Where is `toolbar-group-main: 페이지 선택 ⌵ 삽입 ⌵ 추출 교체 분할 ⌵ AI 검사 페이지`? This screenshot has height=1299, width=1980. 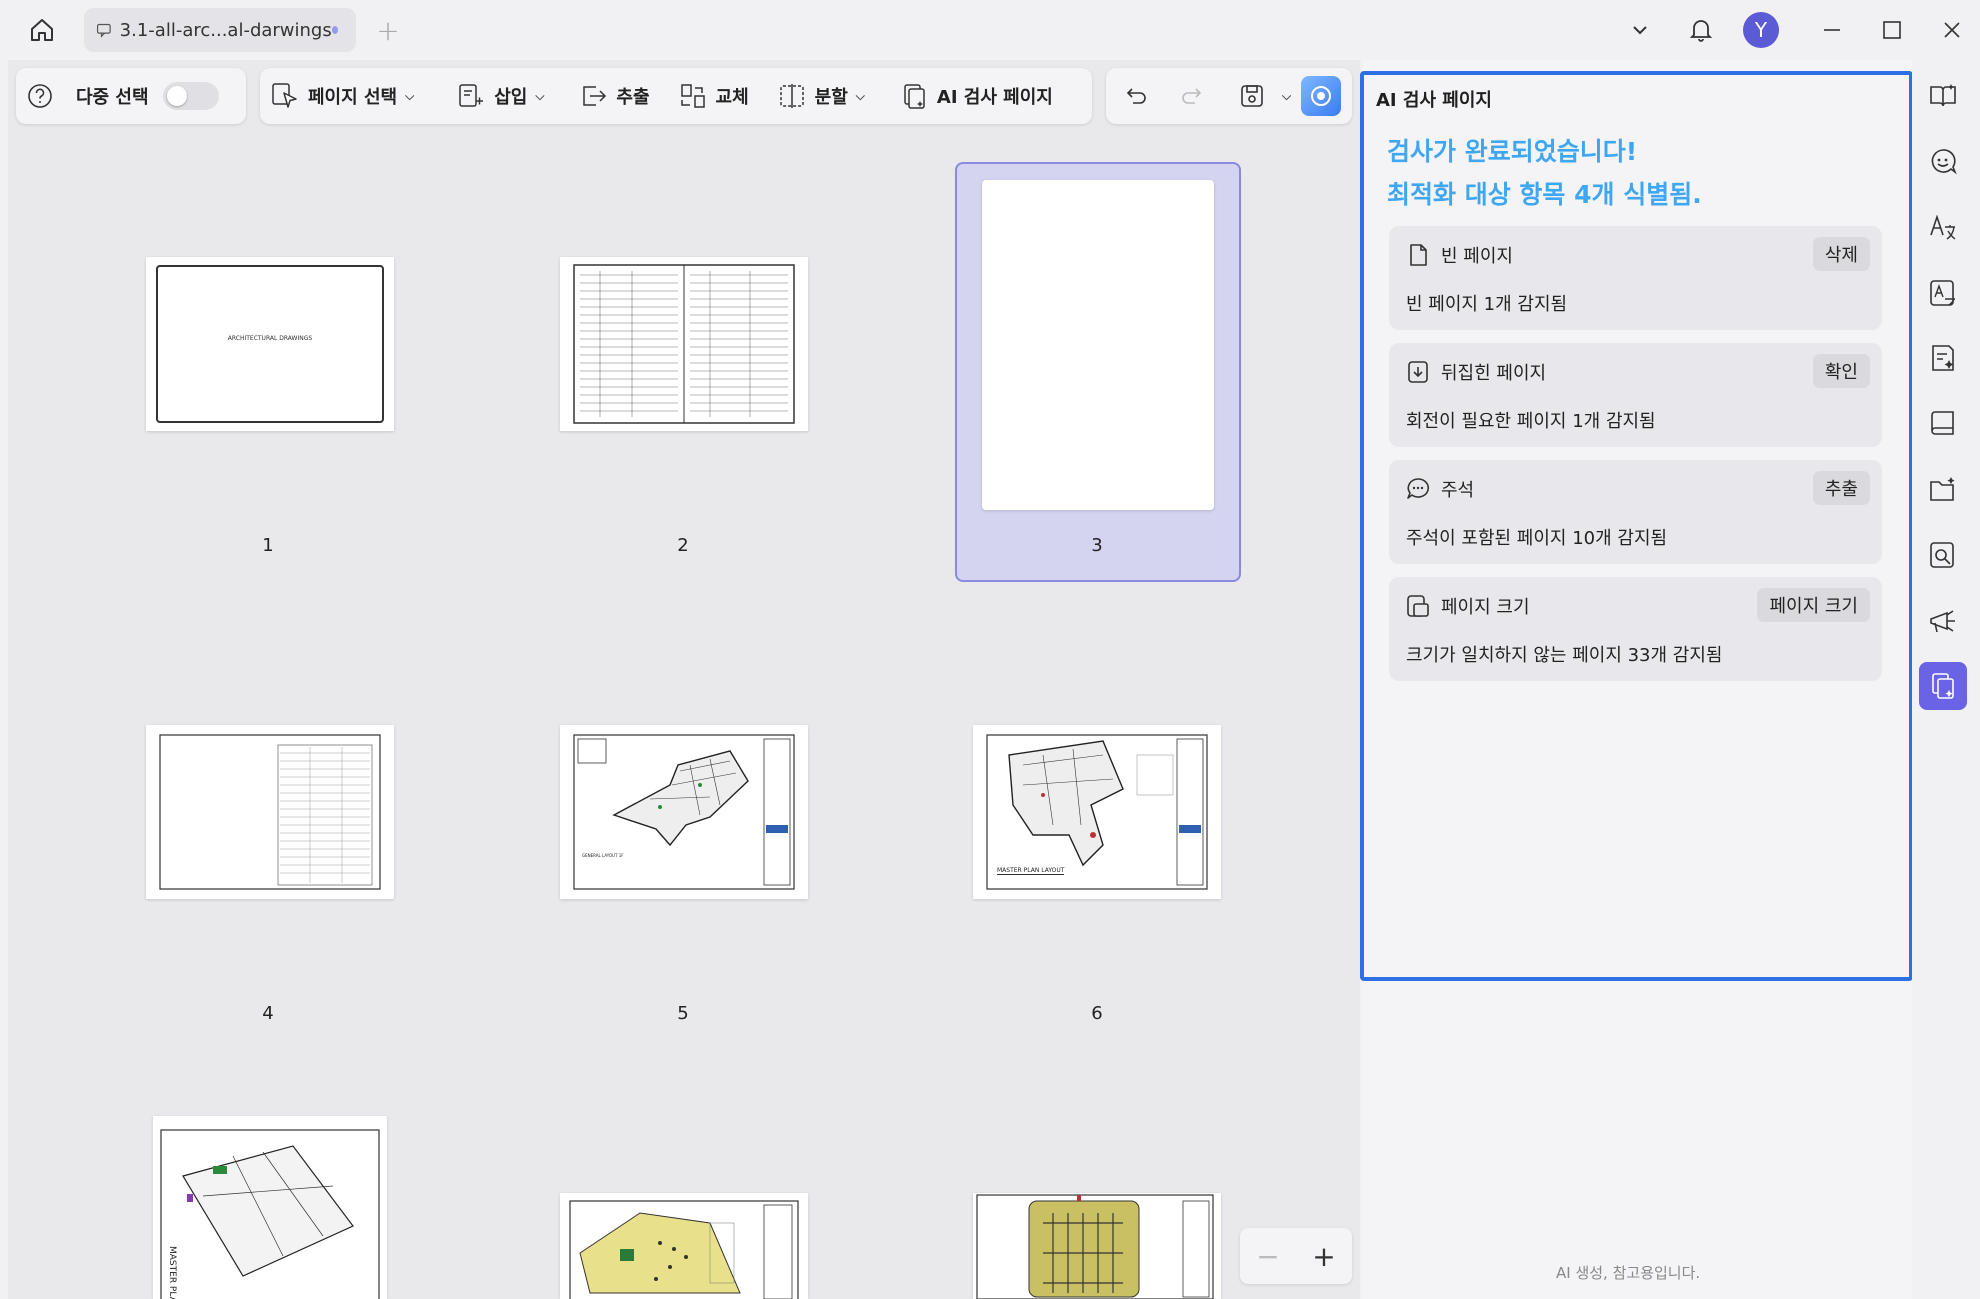
toolbar-group-main: 페이지 선택 ⌵ 삽입 ⌵ 추출 교체 분할 ⌵ AI 검사 페이지 is located at coordinates (676, 96).